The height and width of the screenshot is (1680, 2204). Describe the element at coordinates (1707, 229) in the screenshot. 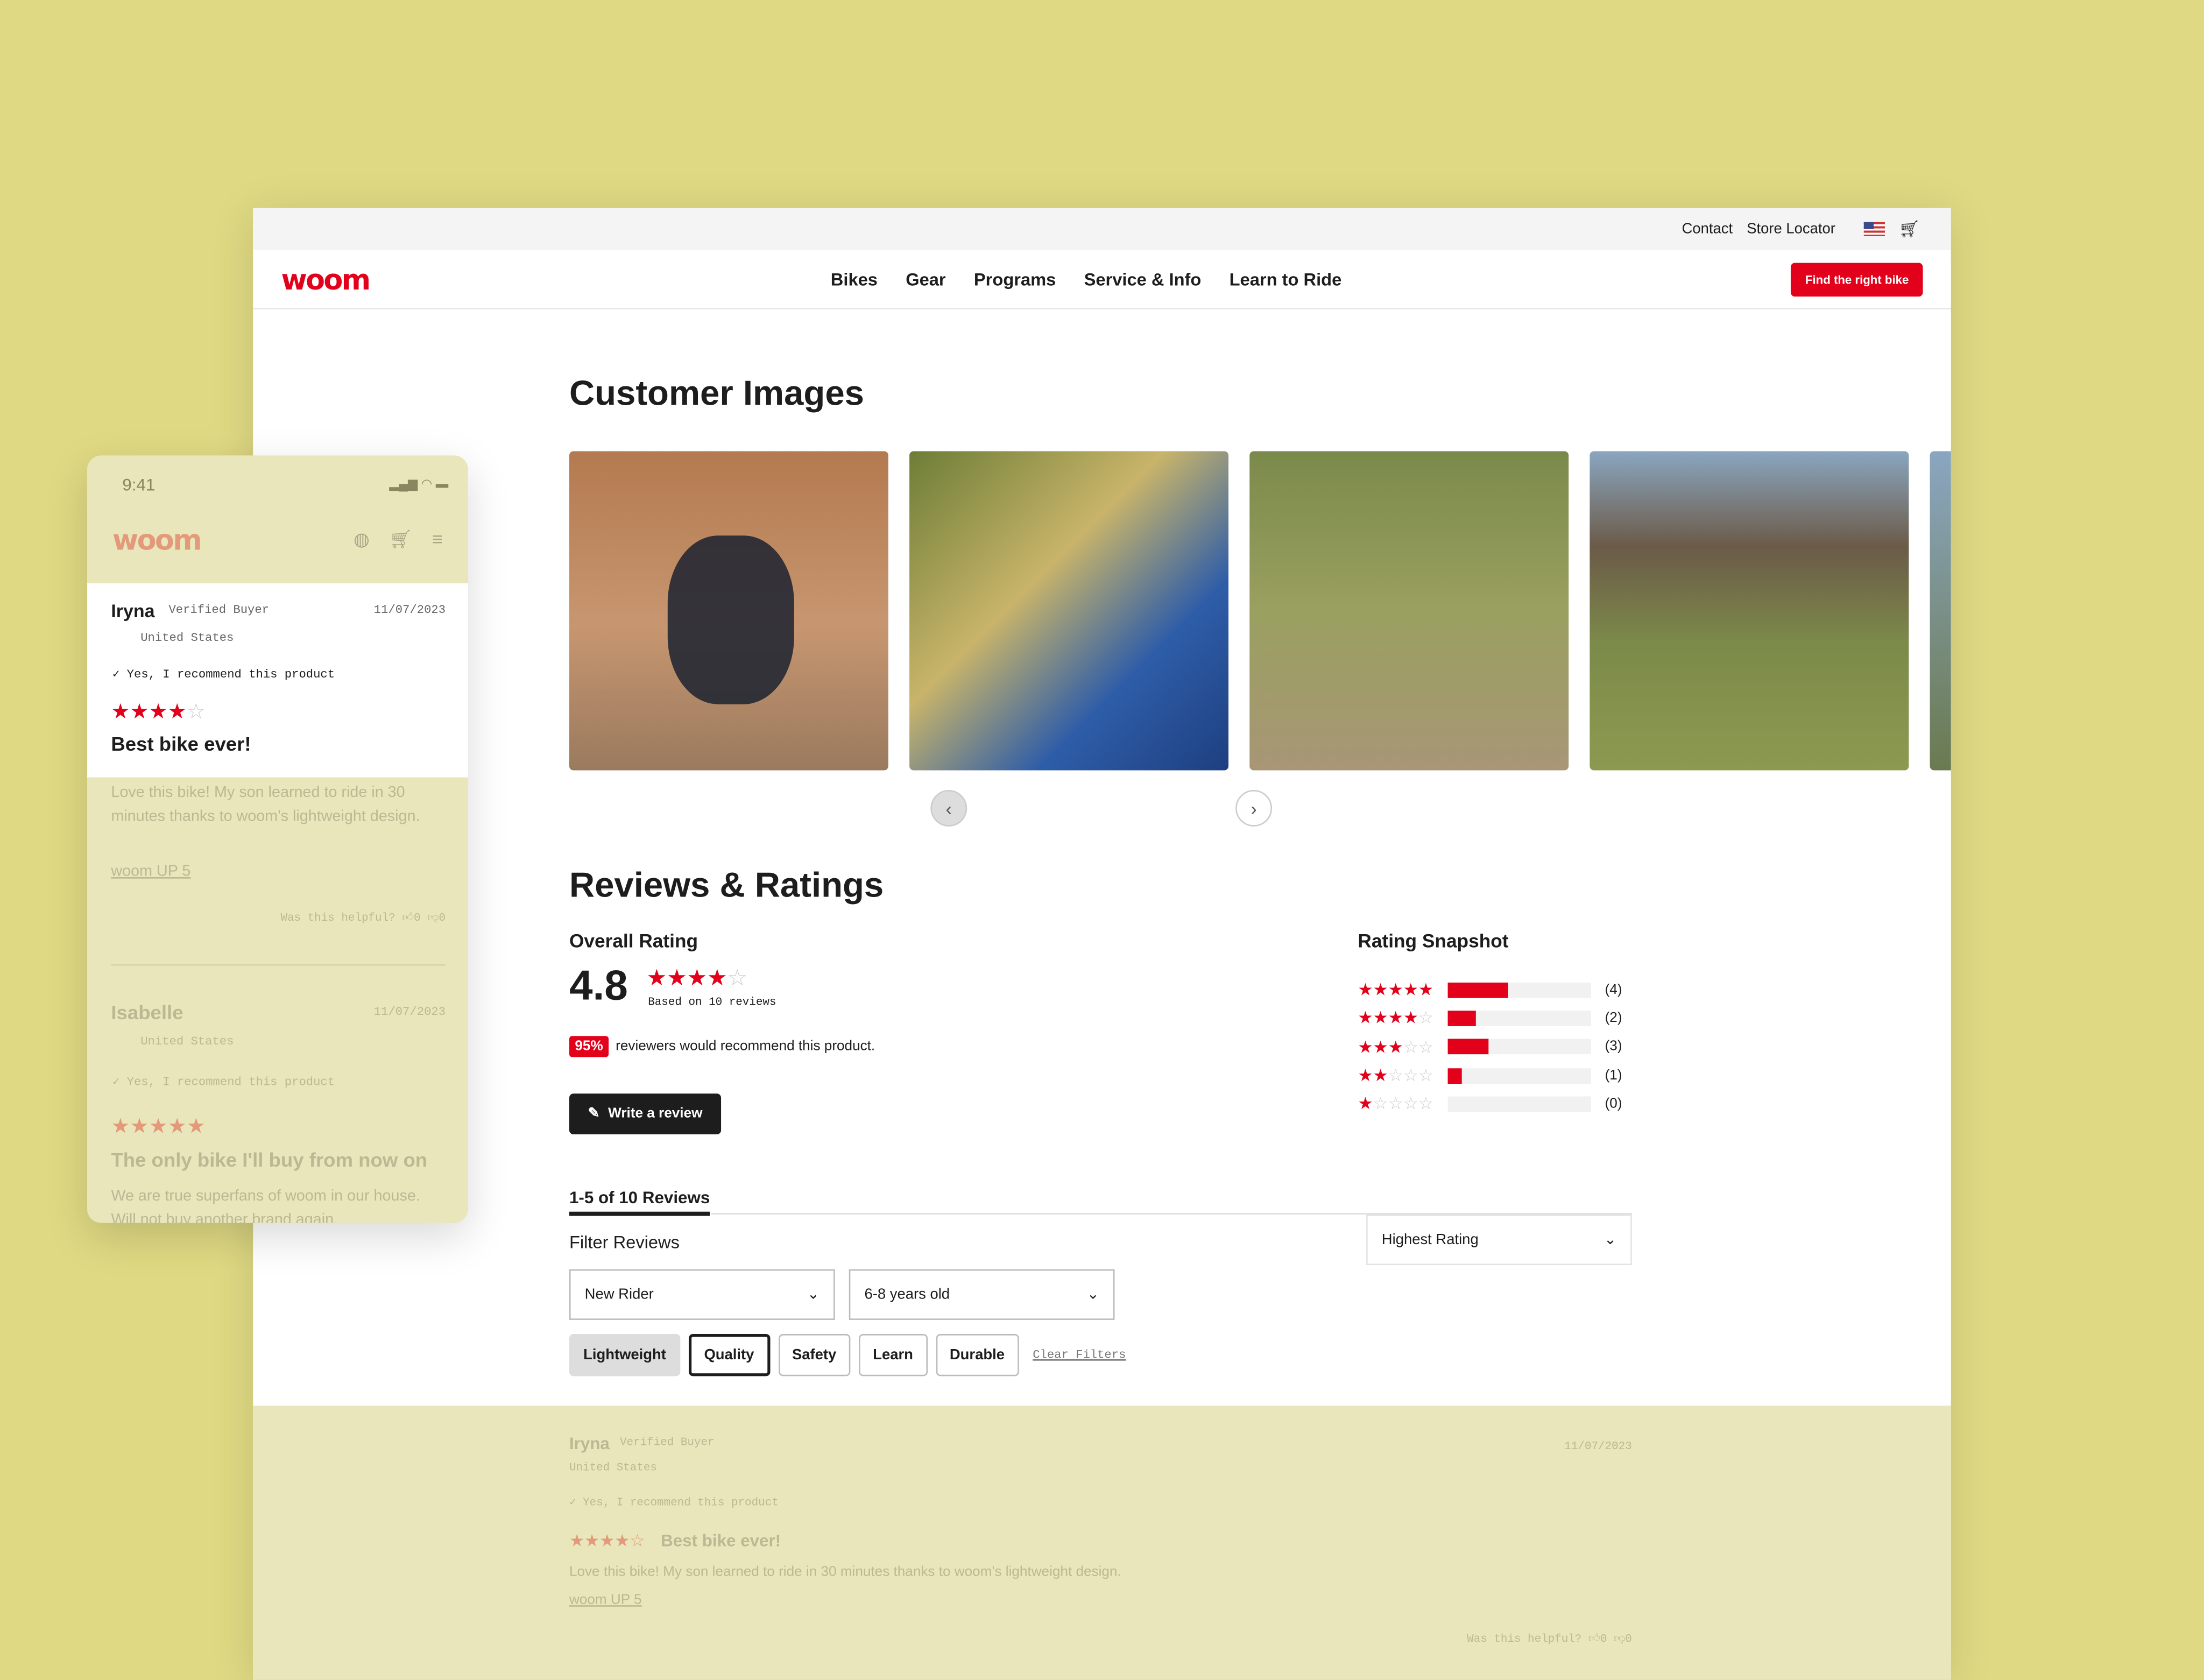

I see `contact-link: Contact` at that location.